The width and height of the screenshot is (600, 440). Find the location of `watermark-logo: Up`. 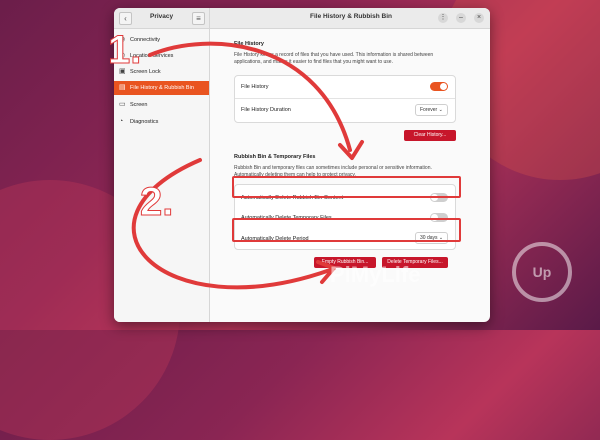

watermark-logo: Up is located at coordinates (542, 272).